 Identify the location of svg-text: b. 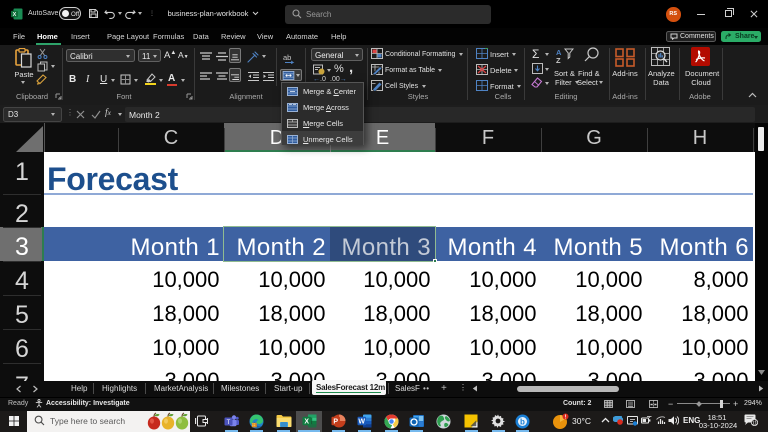
(522, 422).